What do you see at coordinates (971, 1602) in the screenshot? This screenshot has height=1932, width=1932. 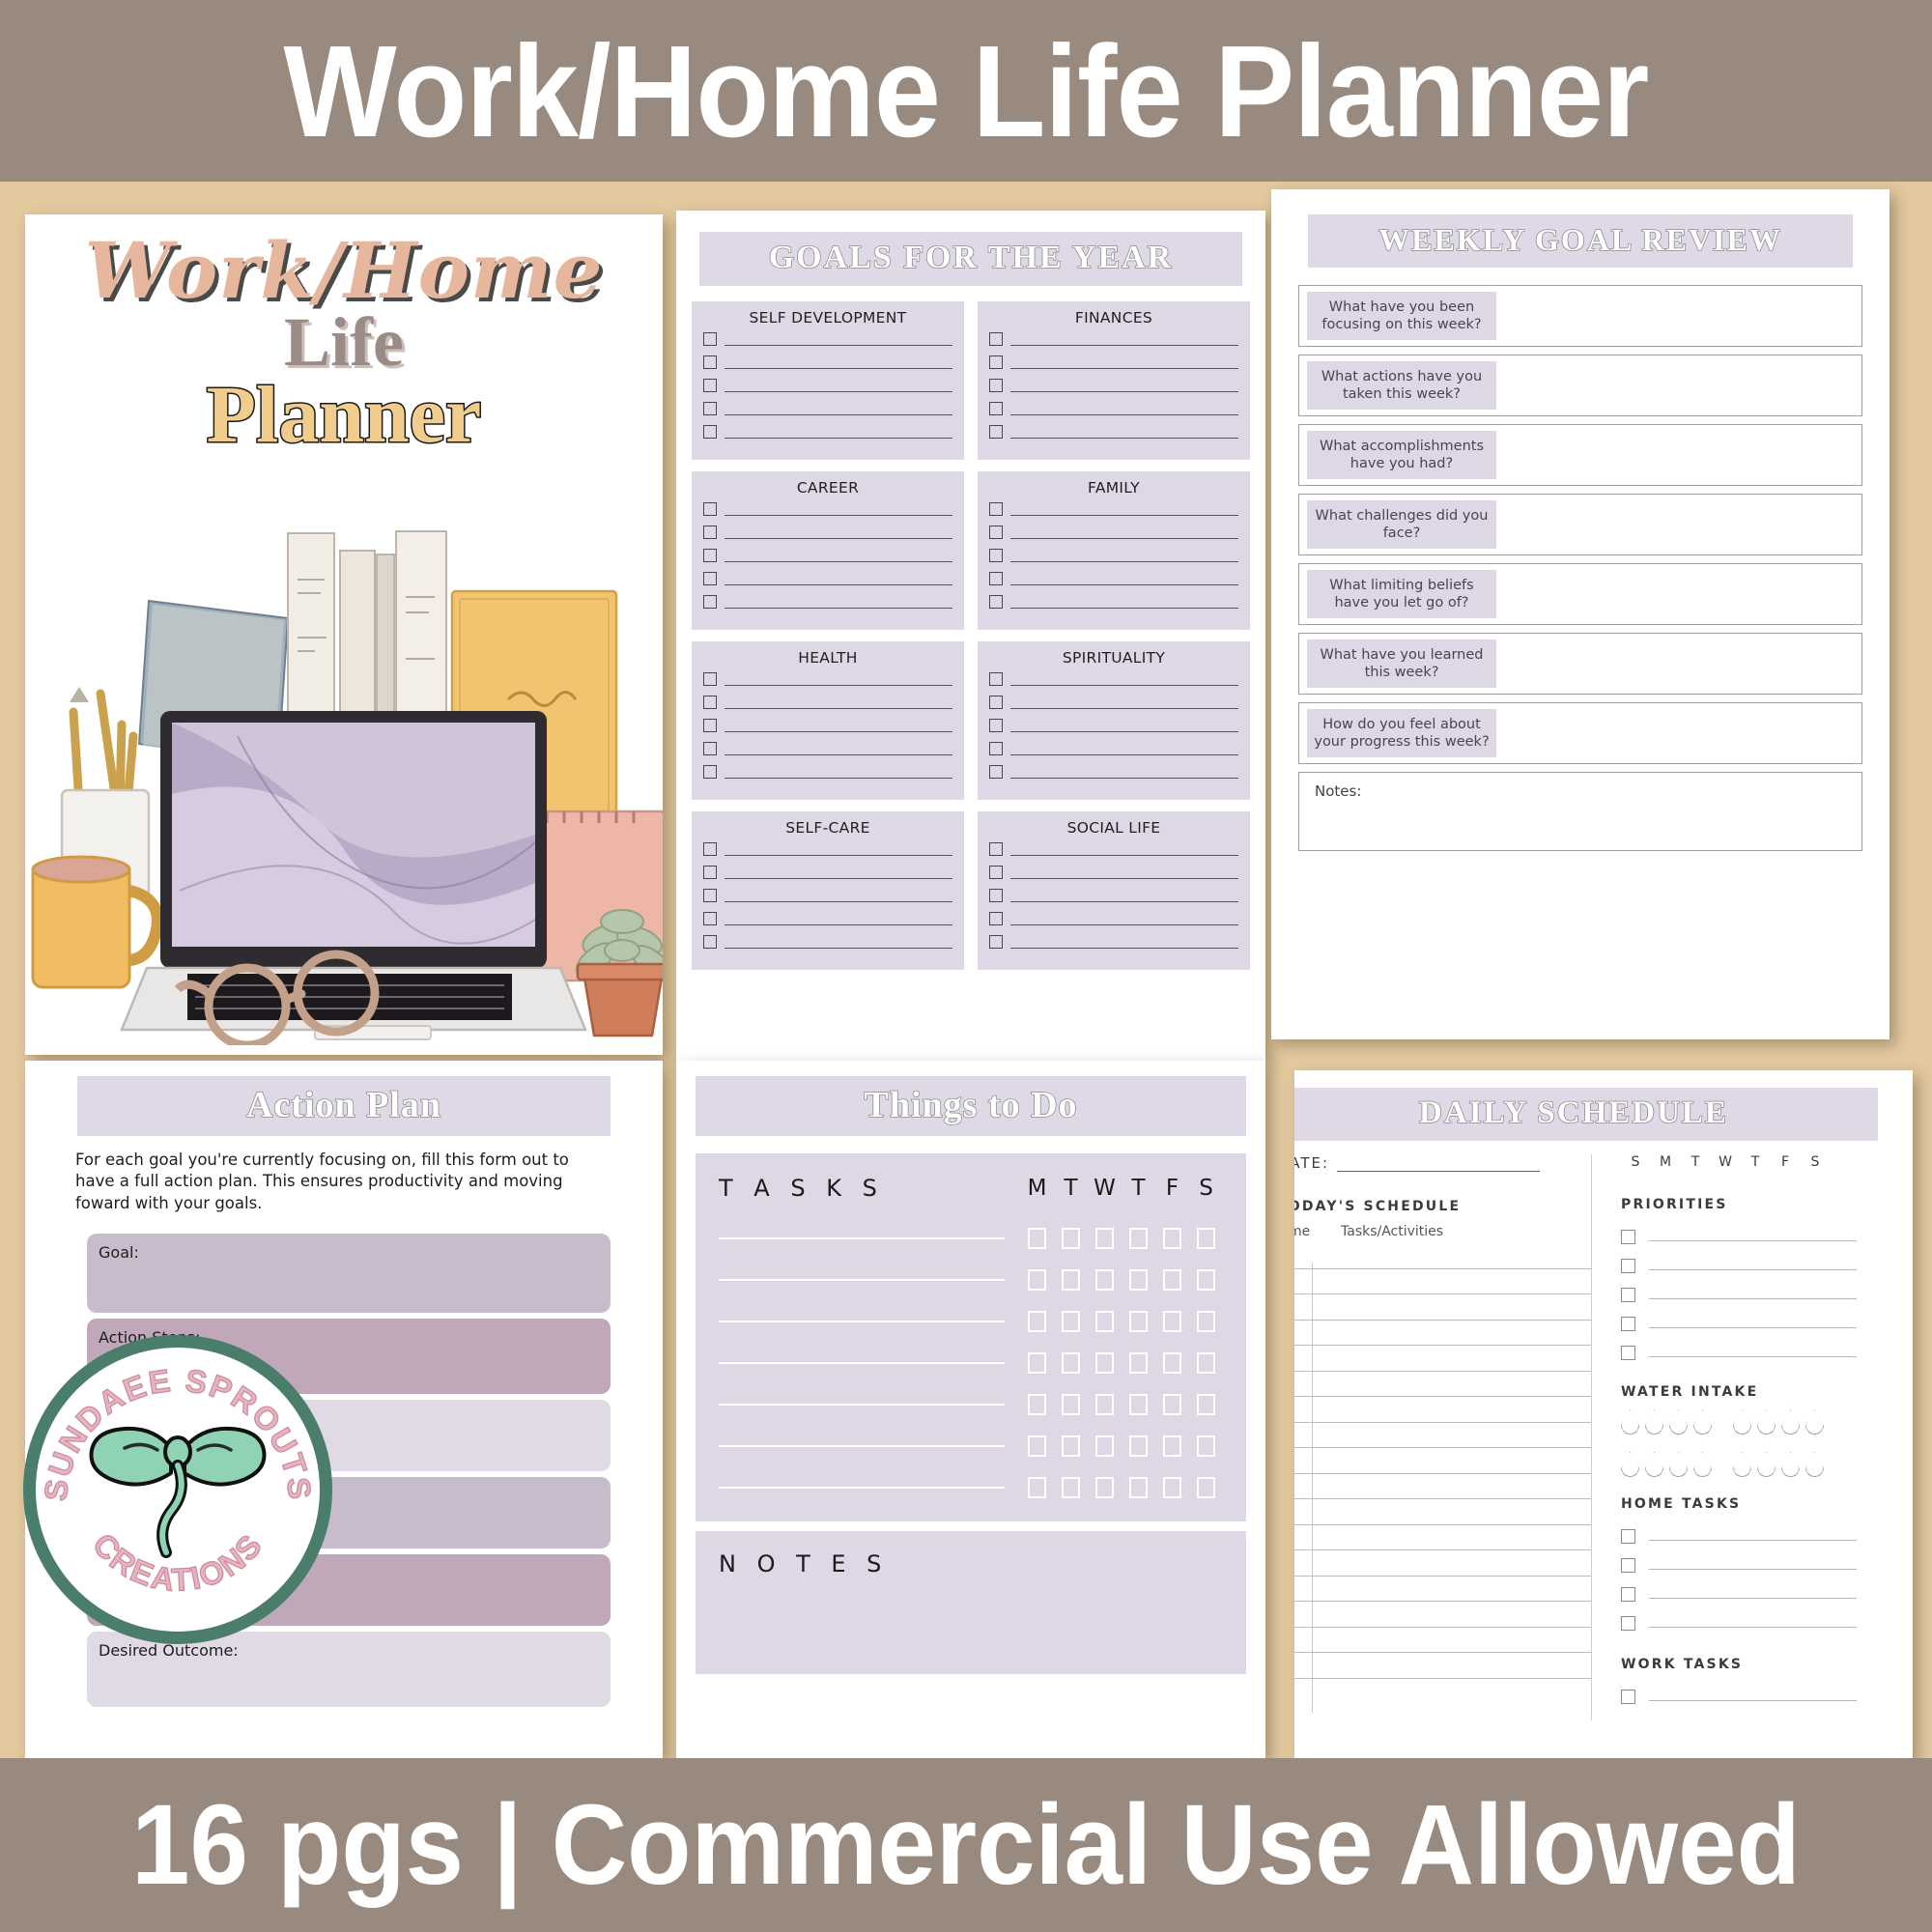 I see `todo-notes-panel: N O T E S` at bounding box center [971, 1602].